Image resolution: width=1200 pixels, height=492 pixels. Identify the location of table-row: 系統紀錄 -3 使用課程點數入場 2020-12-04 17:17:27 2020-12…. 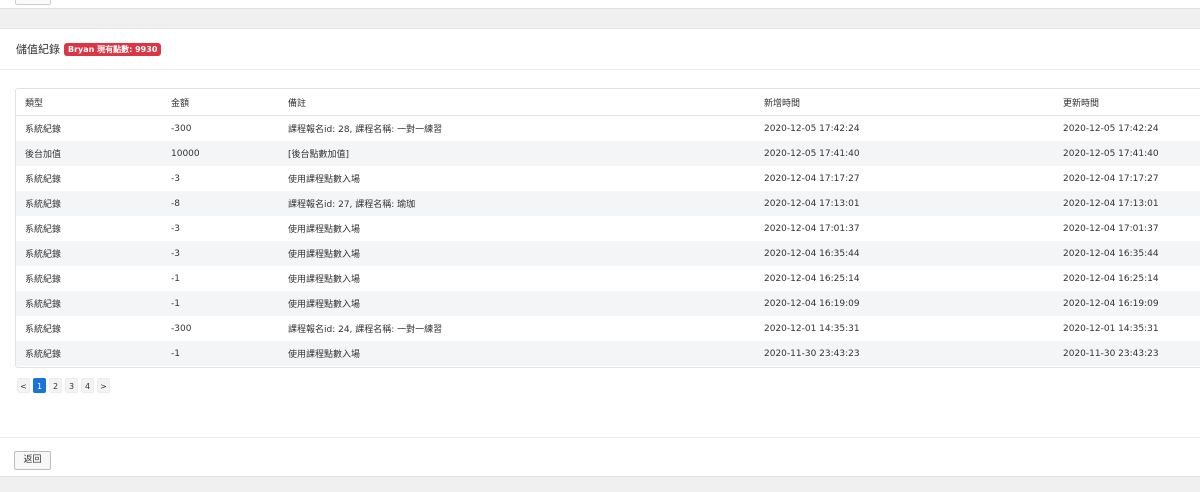
(608, 178).